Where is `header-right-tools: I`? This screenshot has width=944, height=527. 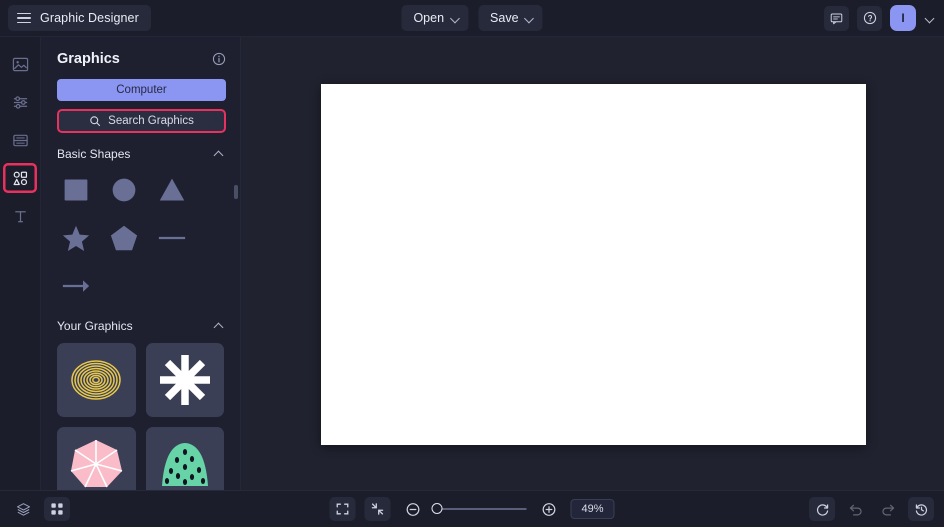
header-right-tools: I is located at coordinates (880, 18).